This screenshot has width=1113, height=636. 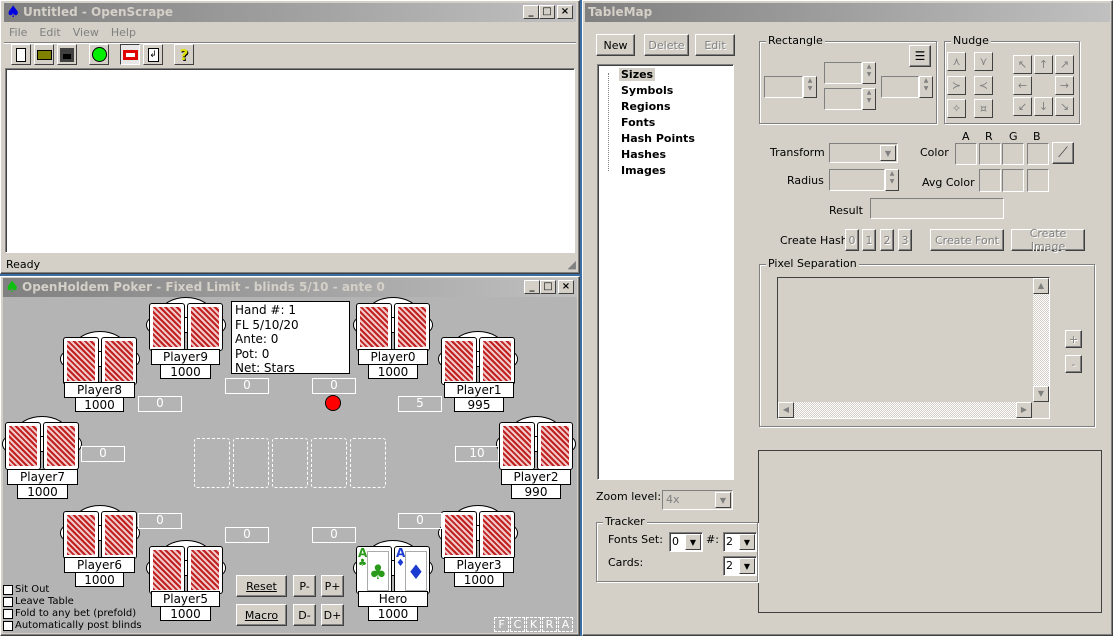 What do you see at coordinates (966, 154) in the screenshot?
I see `color-a-field` at bounding box center [966, 154].